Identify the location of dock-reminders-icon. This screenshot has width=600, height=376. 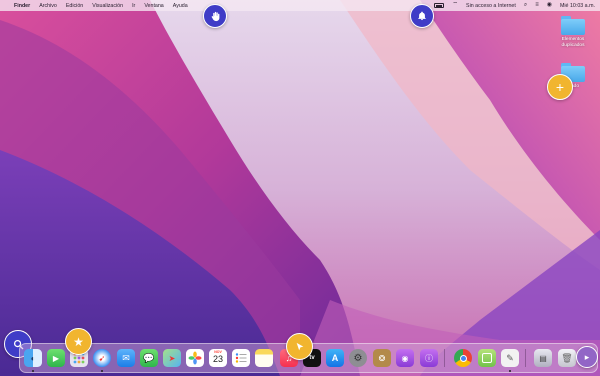
(241, 358).